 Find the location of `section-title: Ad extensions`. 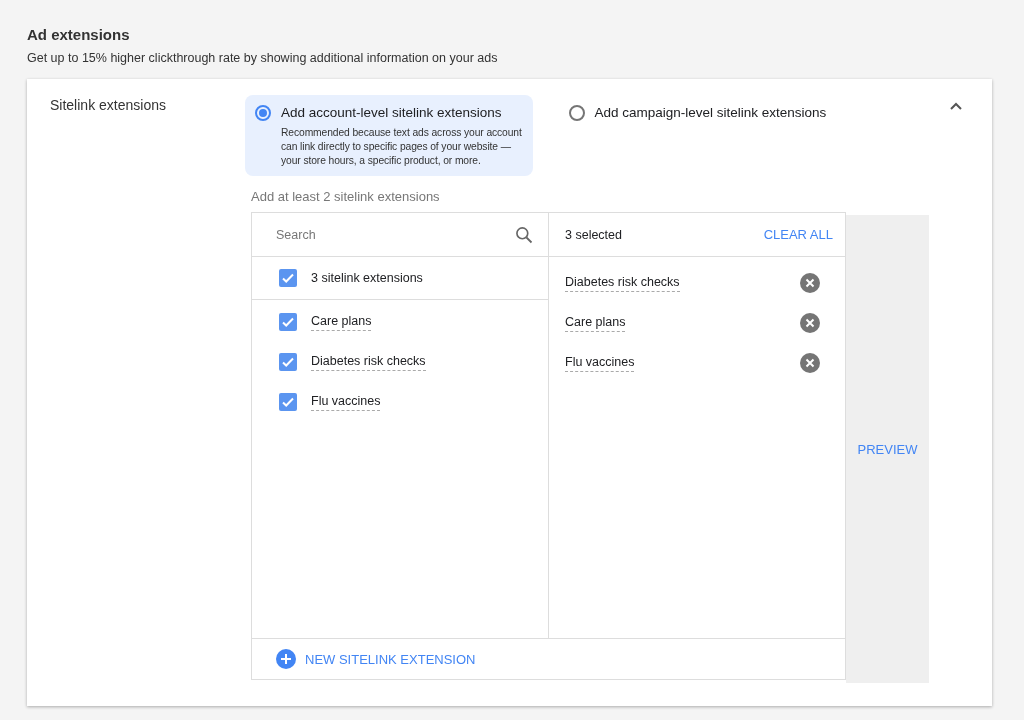

section-title: Ad extensions is located at coordinates (79, 34).